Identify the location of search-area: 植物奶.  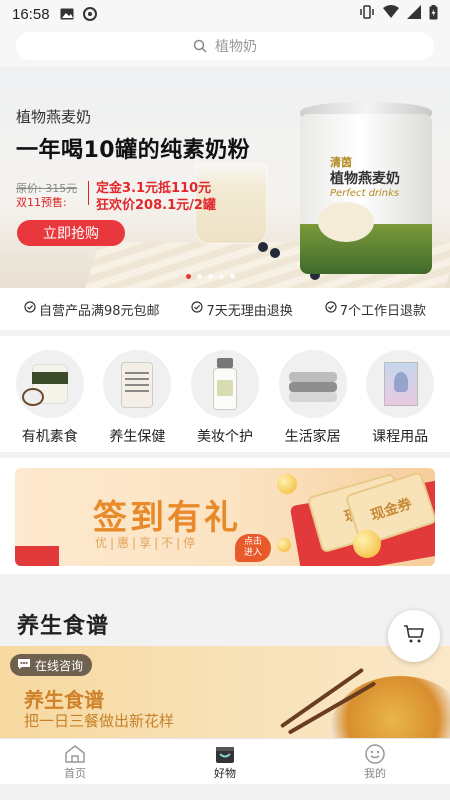
(225, 47).